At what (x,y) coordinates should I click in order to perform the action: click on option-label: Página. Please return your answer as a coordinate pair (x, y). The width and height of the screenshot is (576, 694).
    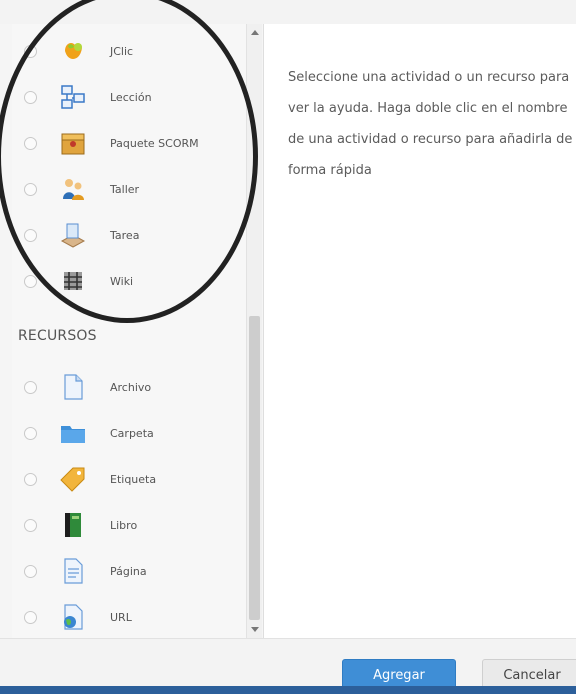
    Looking at the image, I should click on (128, 571).